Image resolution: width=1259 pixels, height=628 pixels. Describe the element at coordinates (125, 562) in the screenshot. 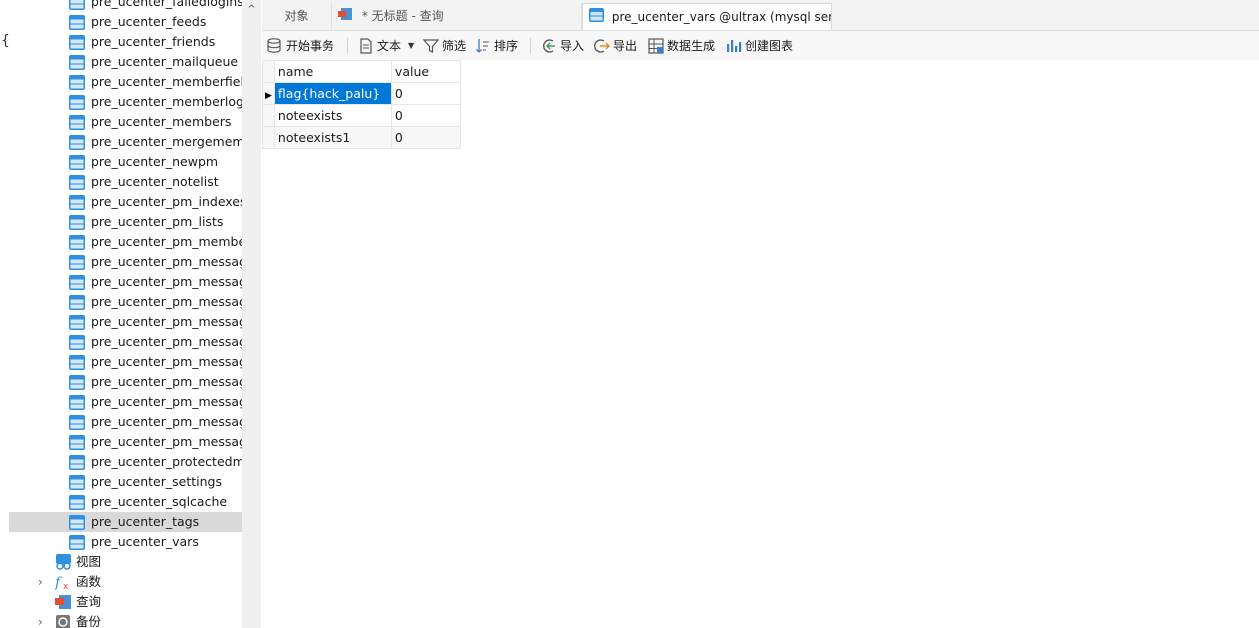

I see `tree-group: 视图` at that location.